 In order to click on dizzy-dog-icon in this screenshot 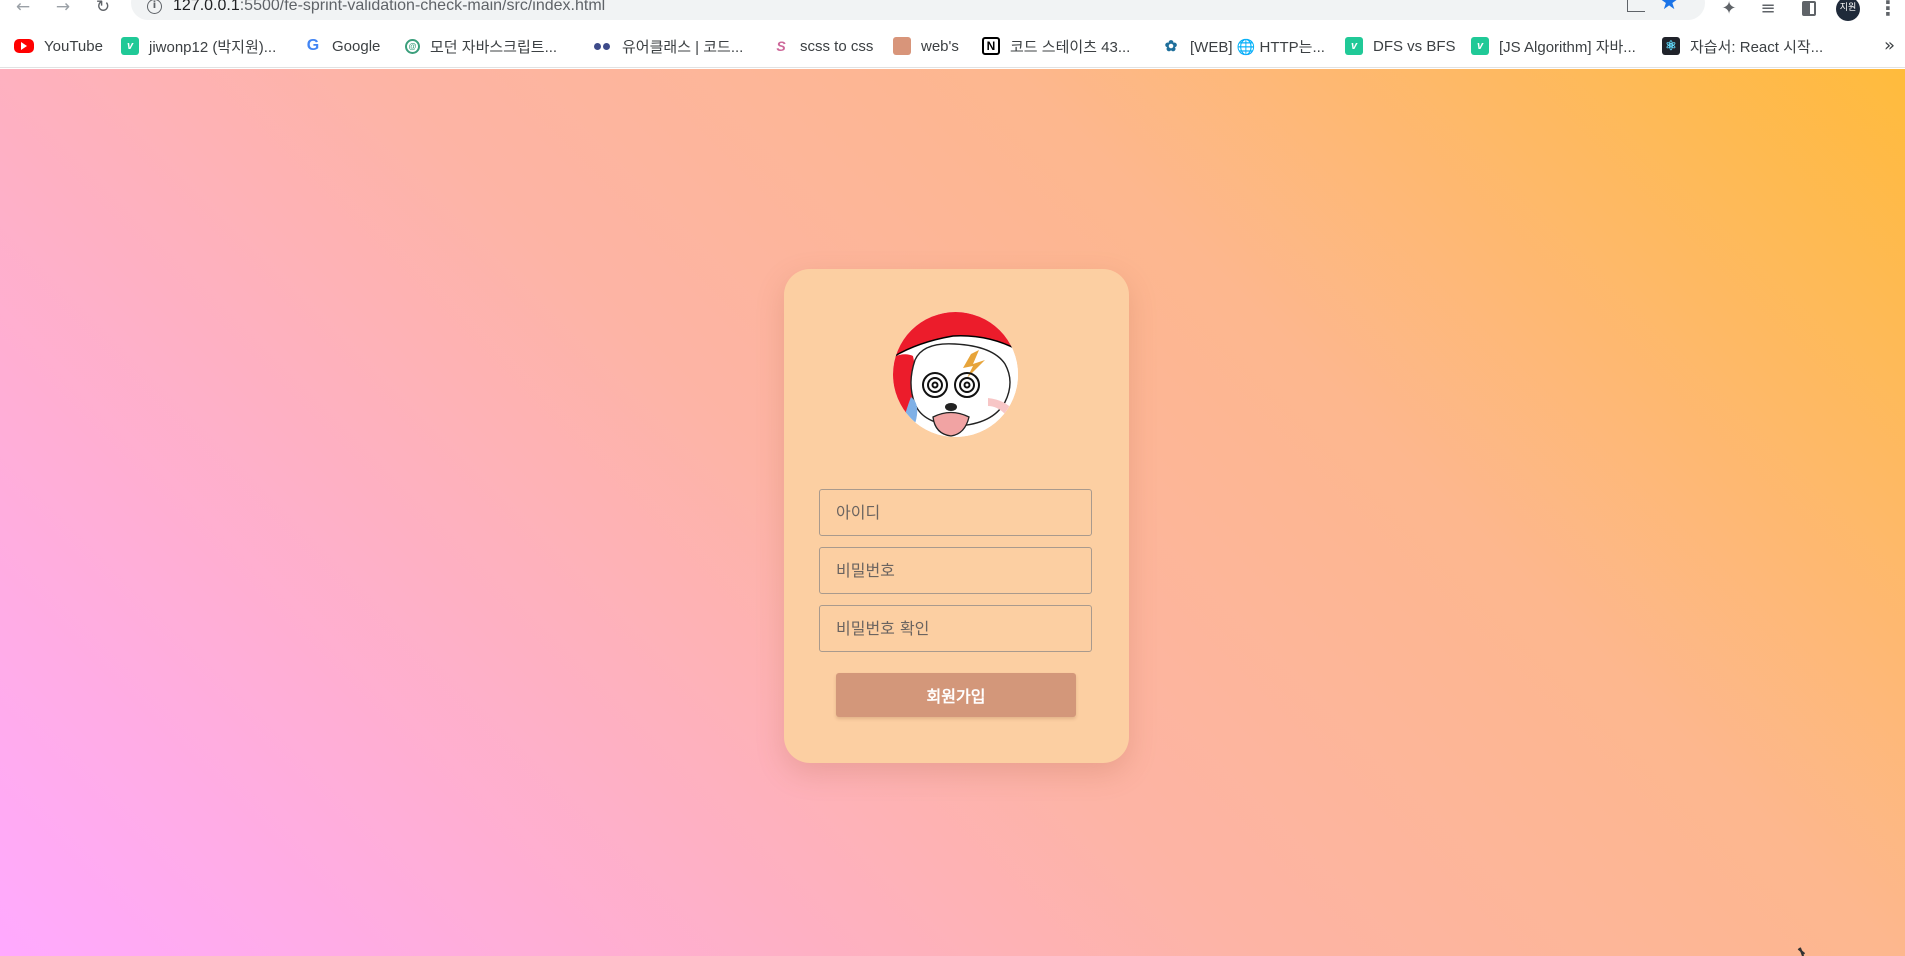, I will do `click(955, 374)`.